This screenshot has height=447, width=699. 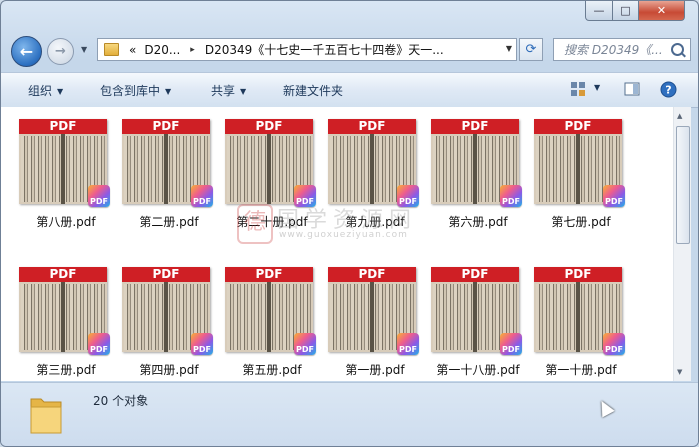 I want to click on forward-button: →, so click(x=60, y=51).